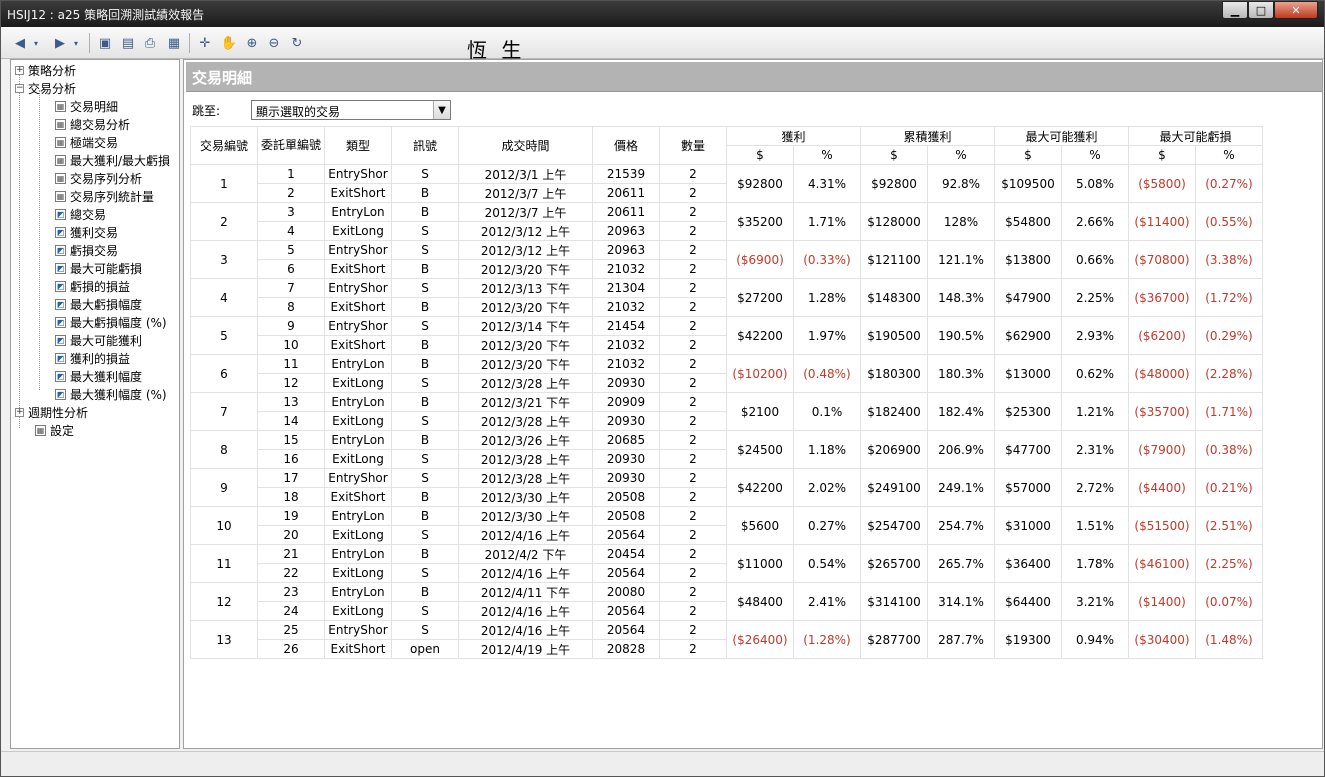 This screenshot has height=777, width=1325. What do you see at coordinates (894, 155) in the screenshot?
I see `col-sub-dollar: $` at bounding box center [894, 155].